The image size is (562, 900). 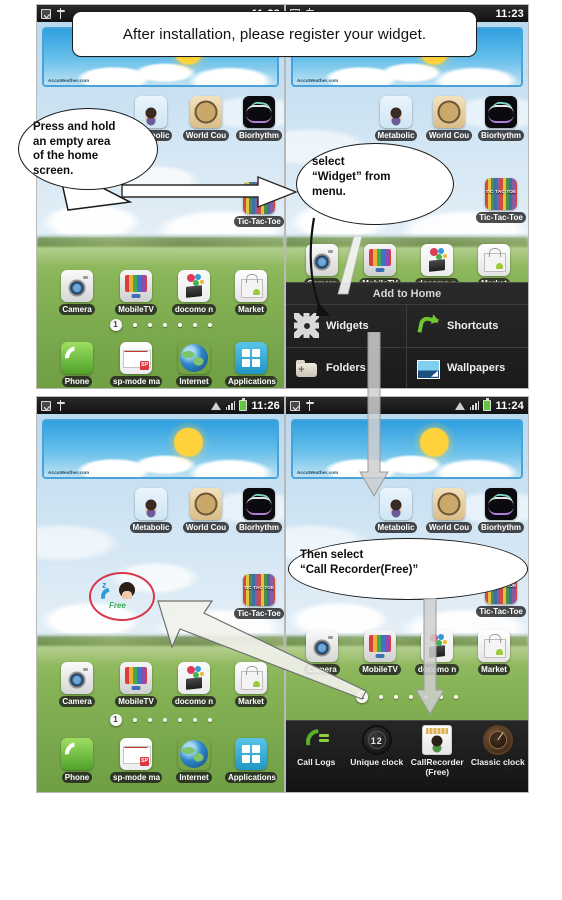 What do you see at coordinates (194, 286) in the screenshot?
I see `docomo-icon` at bounding box center [194, 286].